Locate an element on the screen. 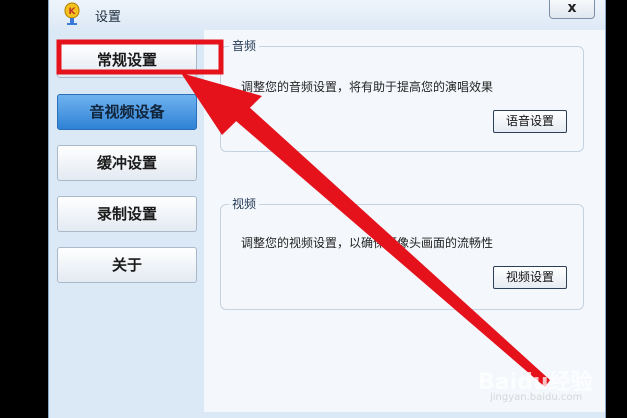 Image resolution: width=627 pixels, height=418 pixels. microphone-k-icon: K is located at coordinates (72, 14).